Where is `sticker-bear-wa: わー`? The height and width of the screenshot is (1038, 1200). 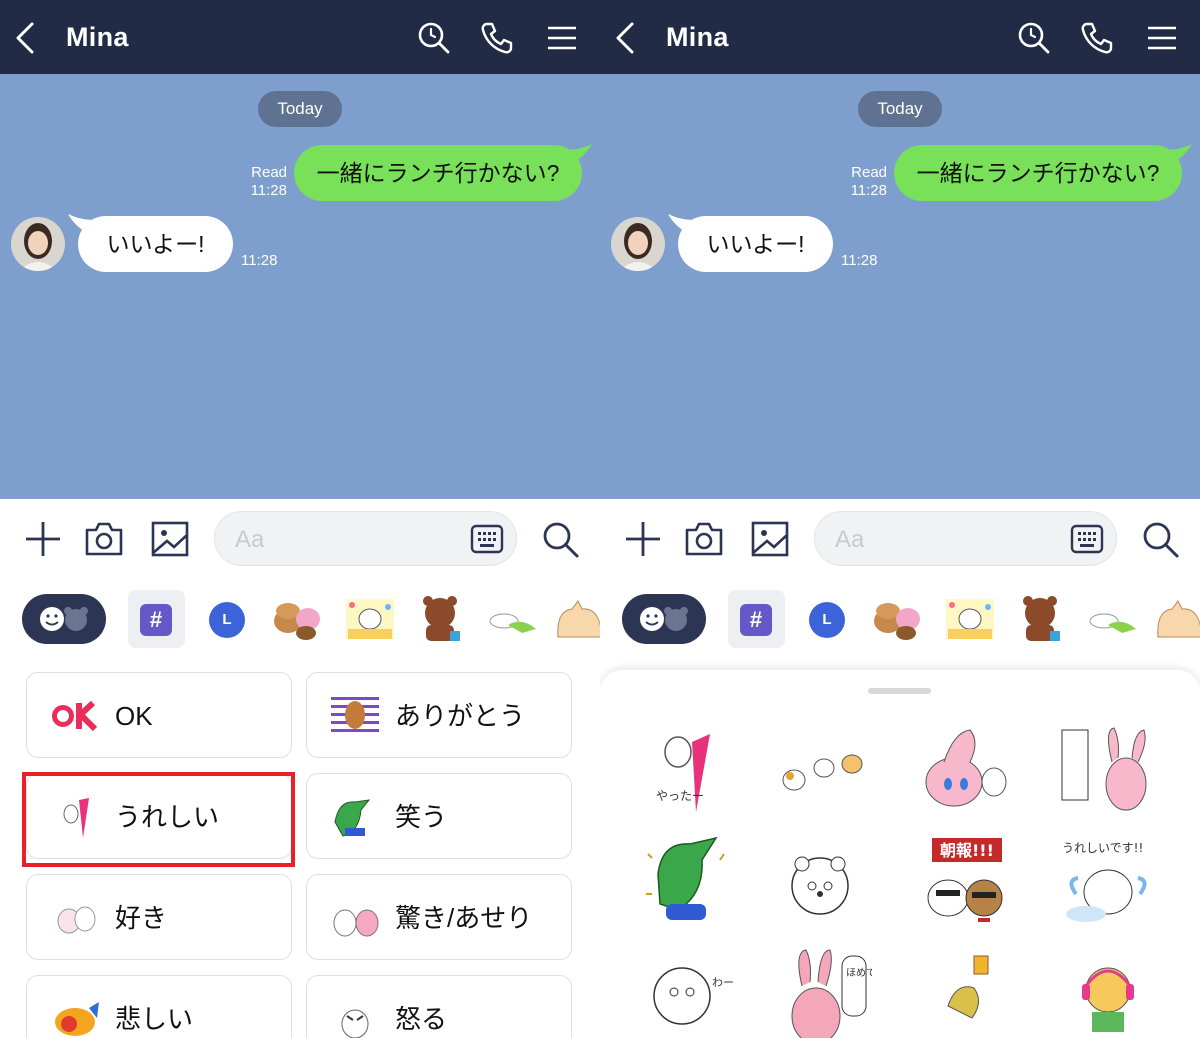 sticker-bear-wa: わー is located at coordinates (688, 992).